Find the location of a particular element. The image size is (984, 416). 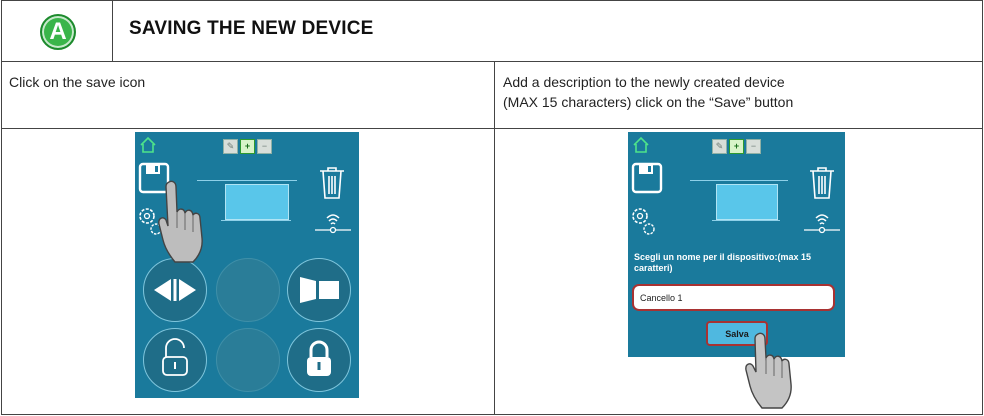

app-screen-left: ✎ + − is located at coordinates (247, 265).